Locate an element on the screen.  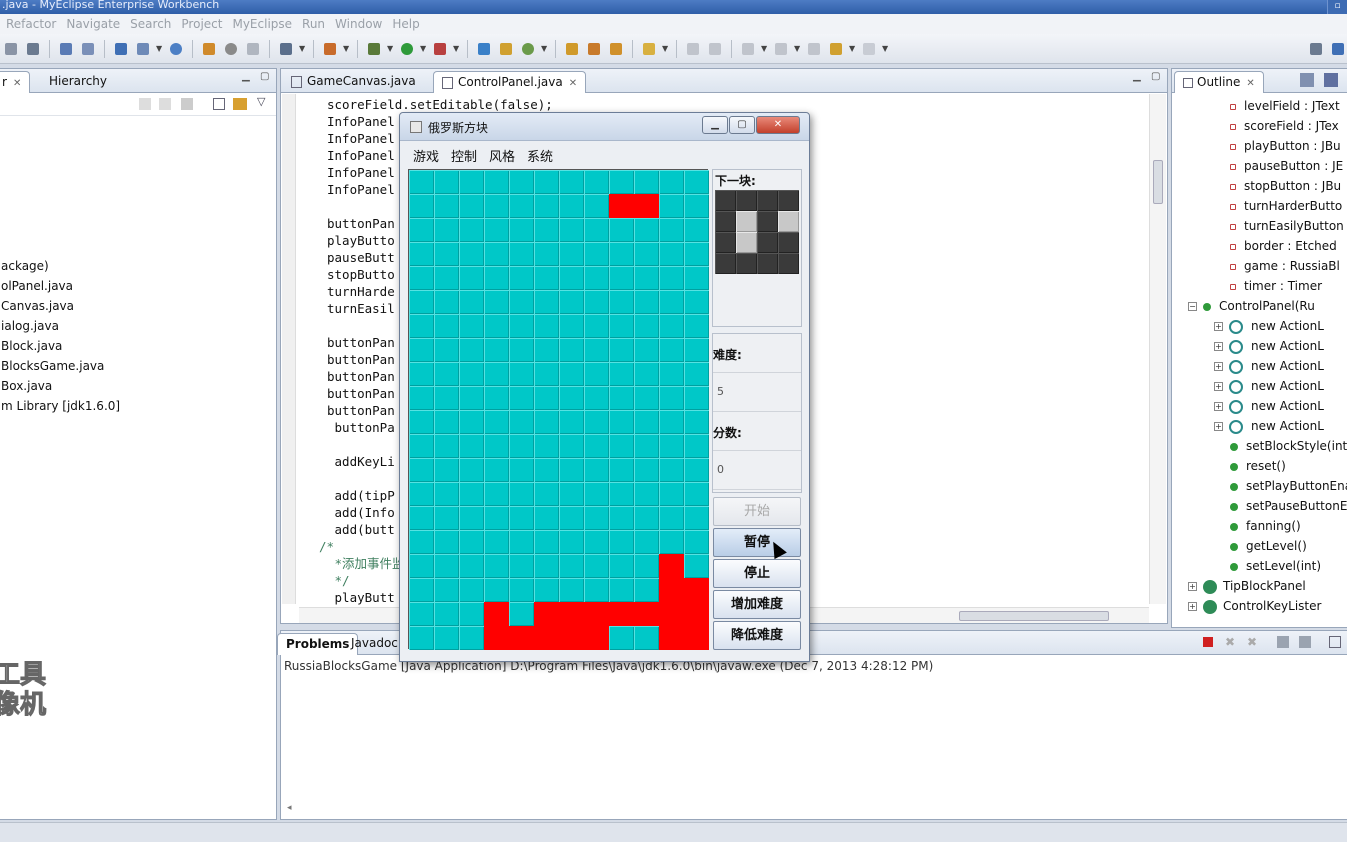
print-icon is located at coordinates (11, 49).